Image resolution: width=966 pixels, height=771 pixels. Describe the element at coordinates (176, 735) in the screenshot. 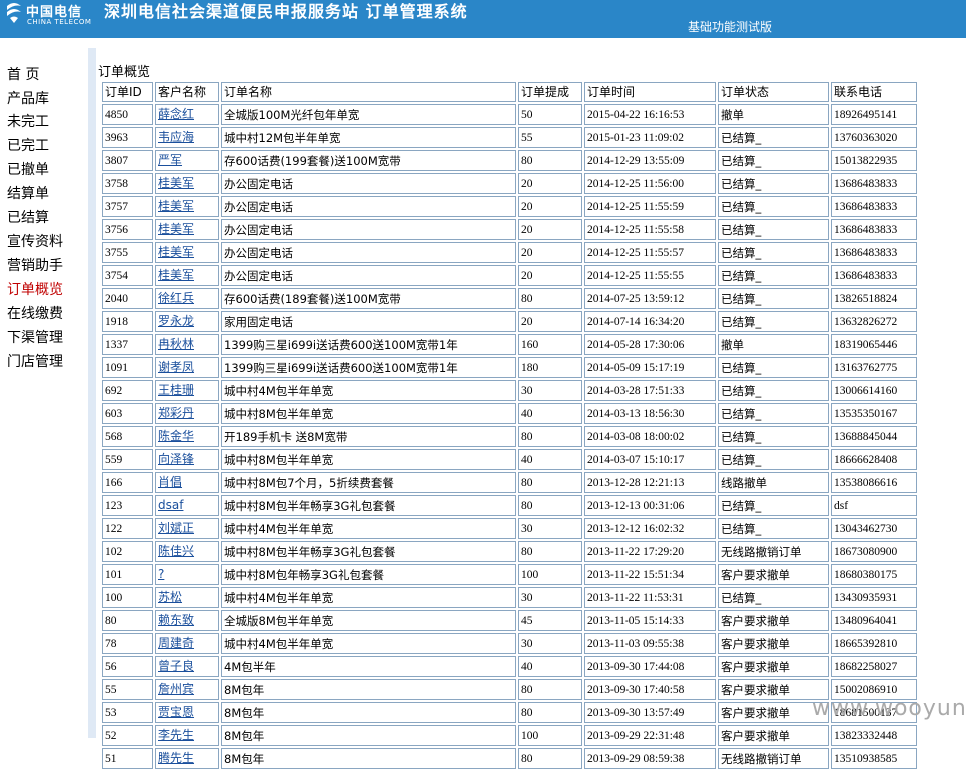

I see `customer-name-link: 李先生` at that location.